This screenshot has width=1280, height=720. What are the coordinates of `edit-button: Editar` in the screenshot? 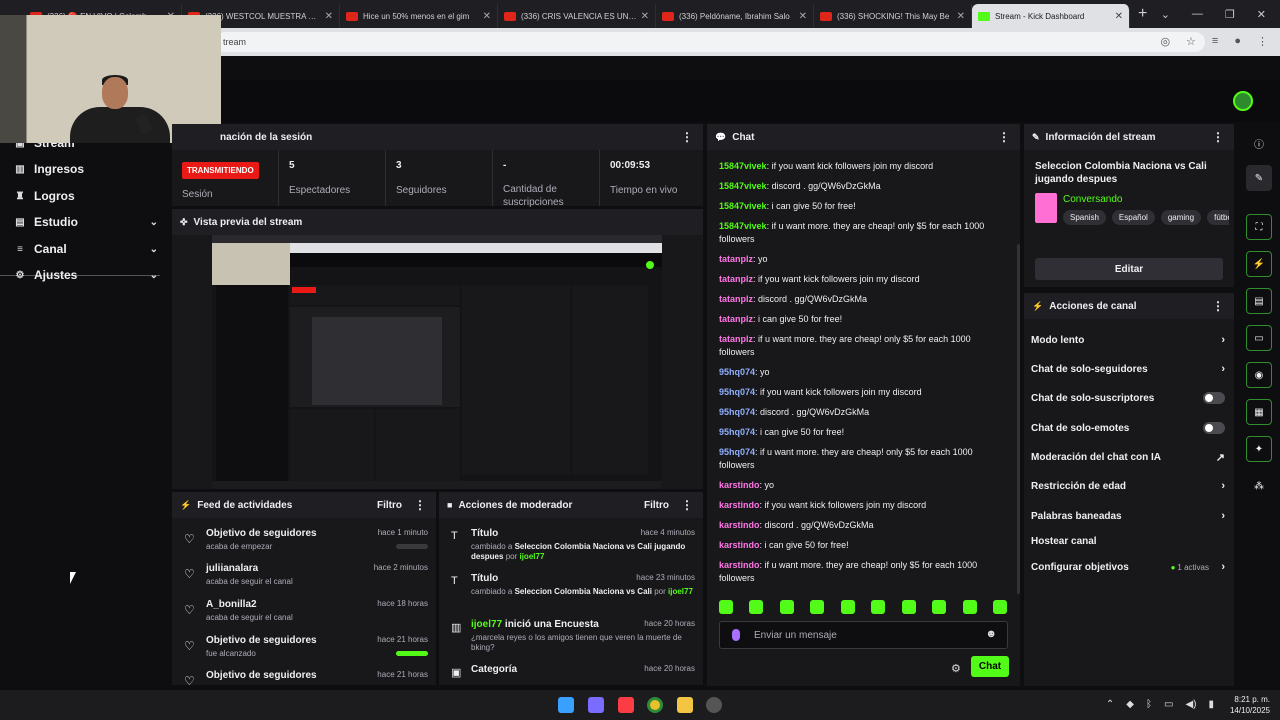 It's located at (1129, 269).